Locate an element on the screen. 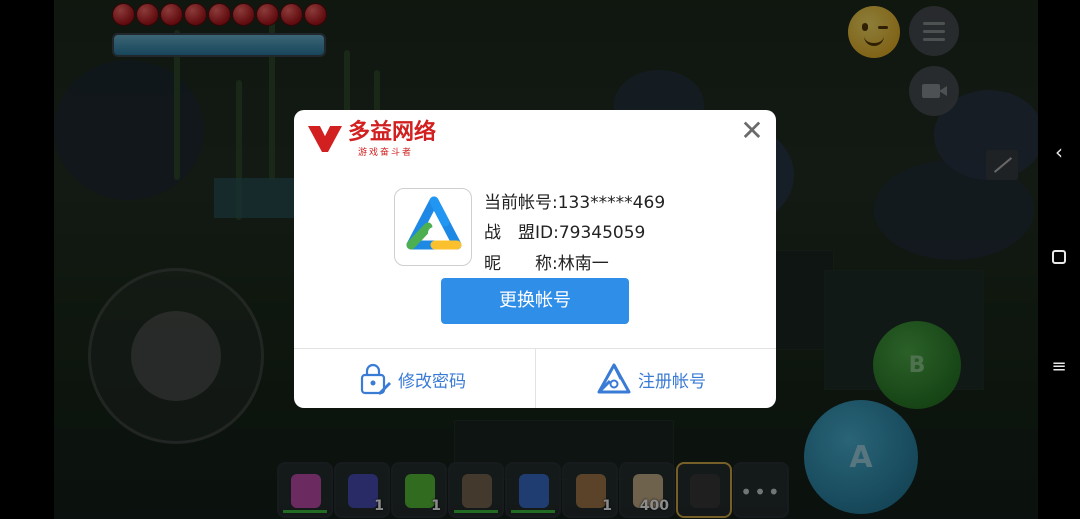 Image resolution: width=1080 pixels, height=519 pixels. lock-edit-icon is located at coordinates (375, 379).